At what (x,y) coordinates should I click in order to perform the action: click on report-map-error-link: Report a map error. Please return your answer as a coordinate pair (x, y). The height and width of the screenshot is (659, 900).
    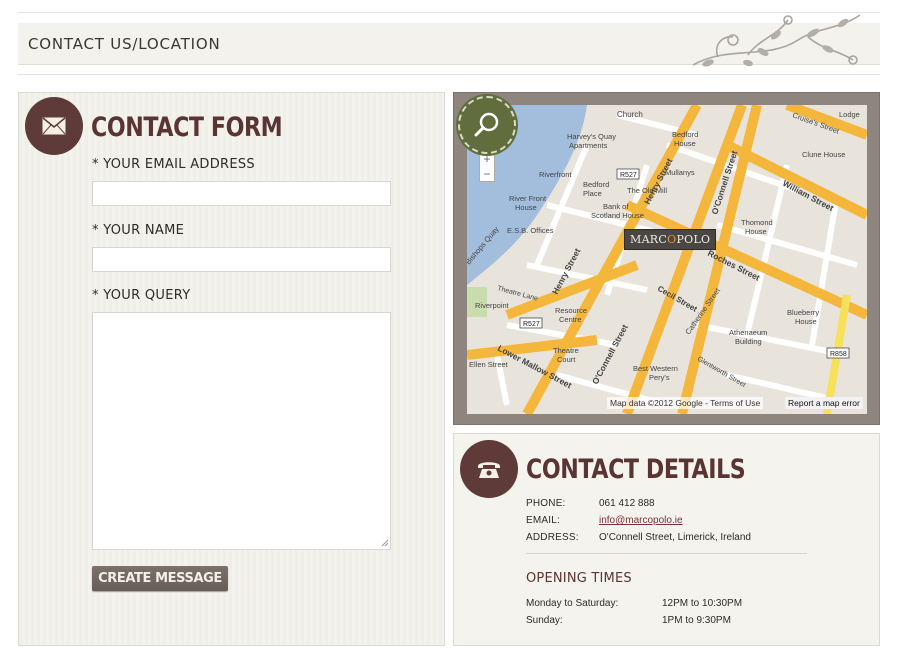
    Looking at the image, I should click on (824, 403).